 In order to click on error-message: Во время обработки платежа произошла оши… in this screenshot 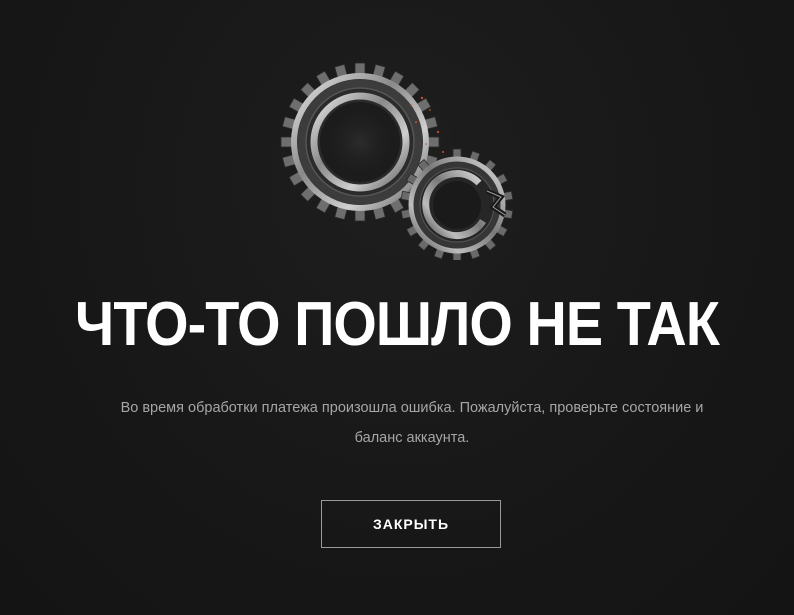, I will do `click(412, 423)`.